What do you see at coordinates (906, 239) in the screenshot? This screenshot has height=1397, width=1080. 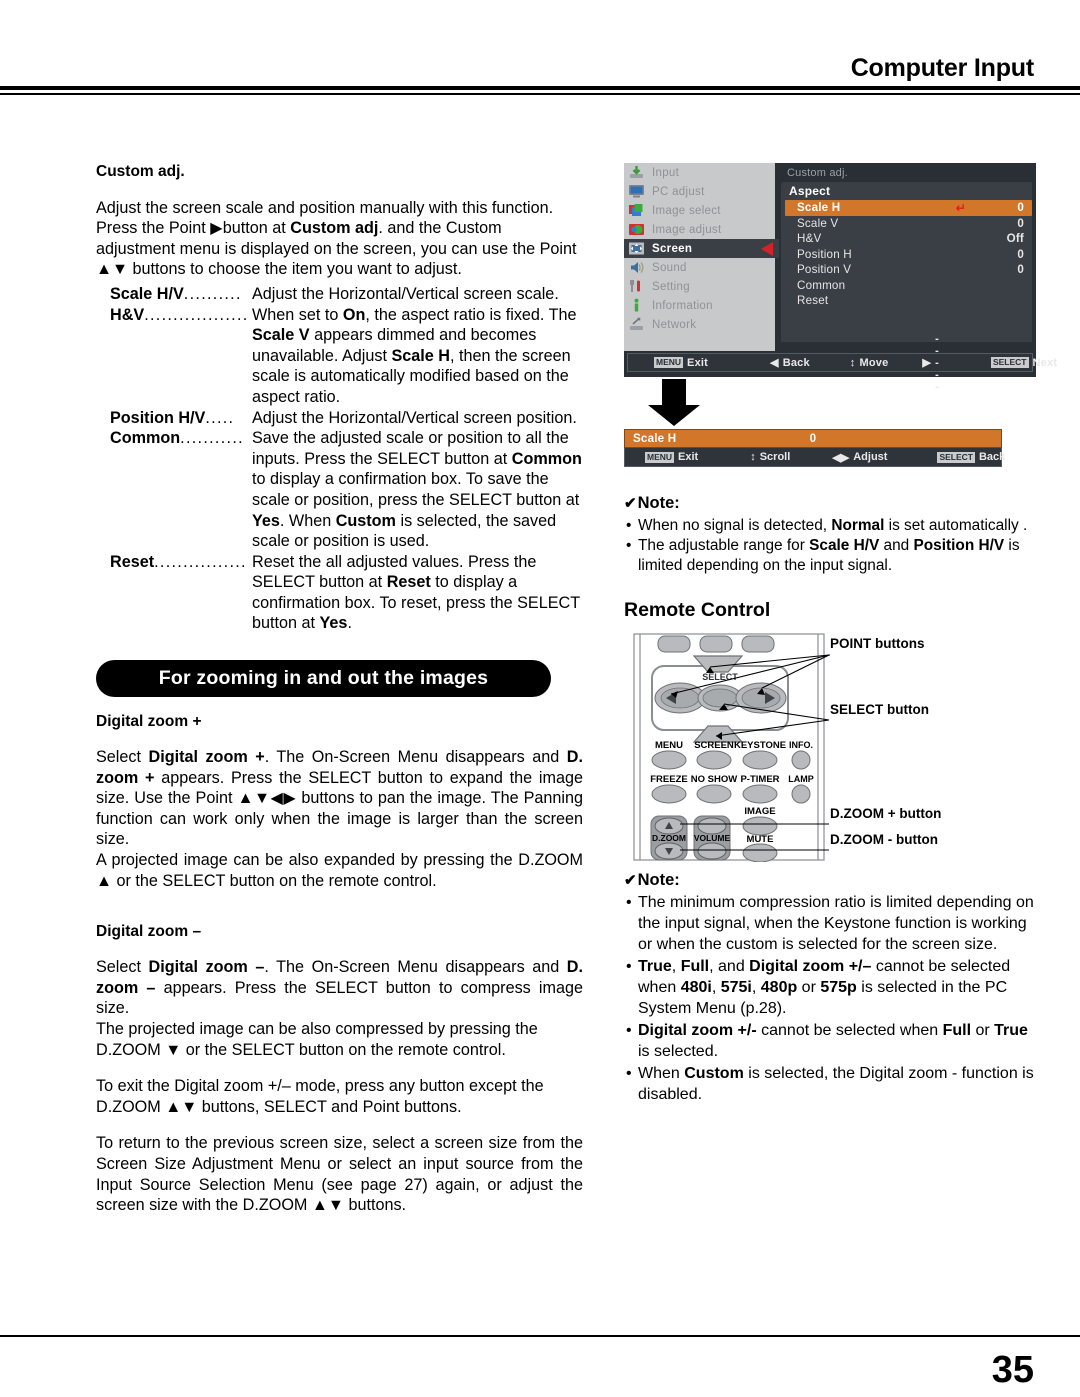 I see `osd-row-h-and-v: H&V Off` at bounding box center [906, 239].